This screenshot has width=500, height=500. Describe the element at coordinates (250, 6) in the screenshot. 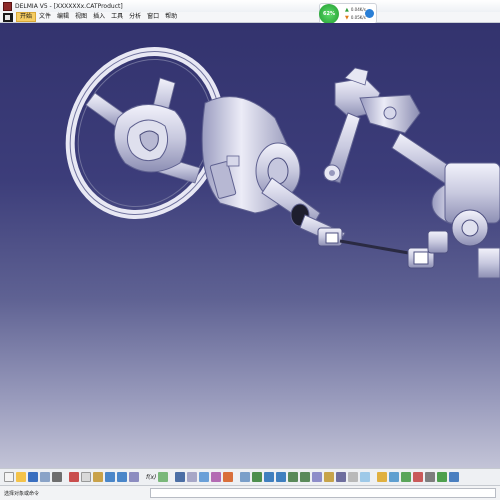

I see `title-bar: DELMIA V5 - [XXXXXXx.CATProduct]` at that location.